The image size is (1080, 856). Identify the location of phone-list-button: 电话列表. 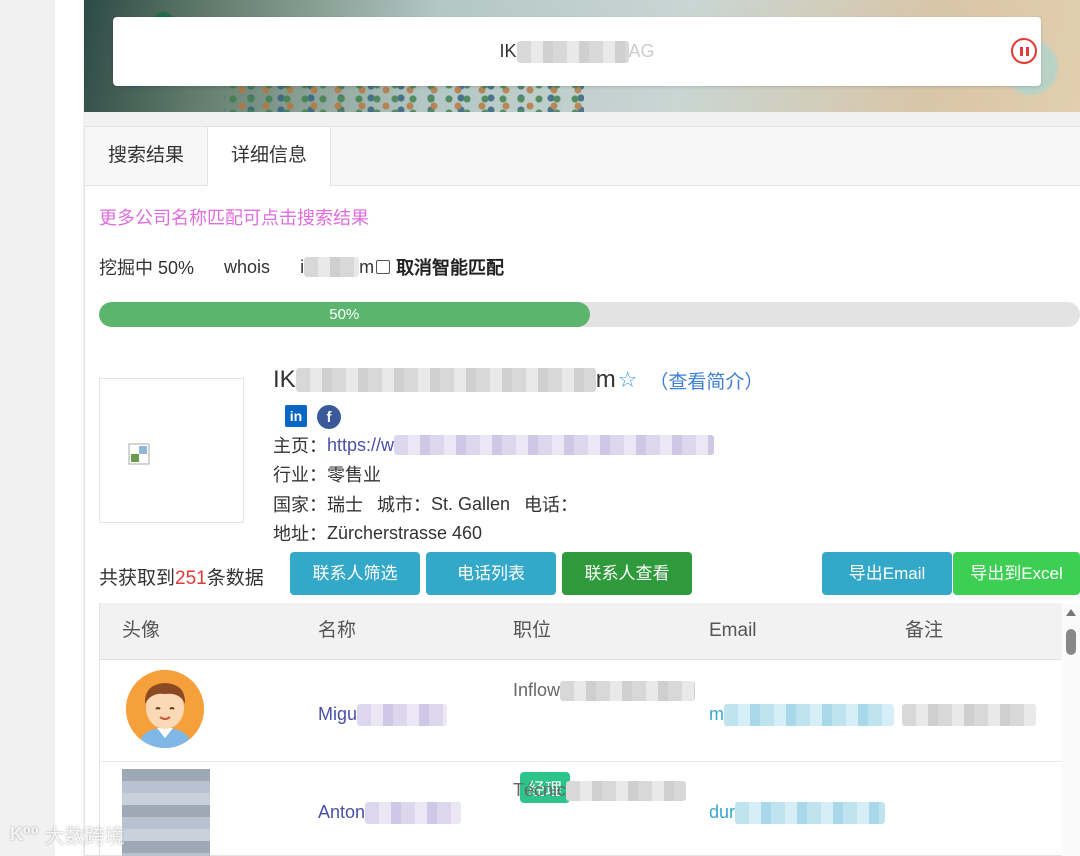
(491, 573).